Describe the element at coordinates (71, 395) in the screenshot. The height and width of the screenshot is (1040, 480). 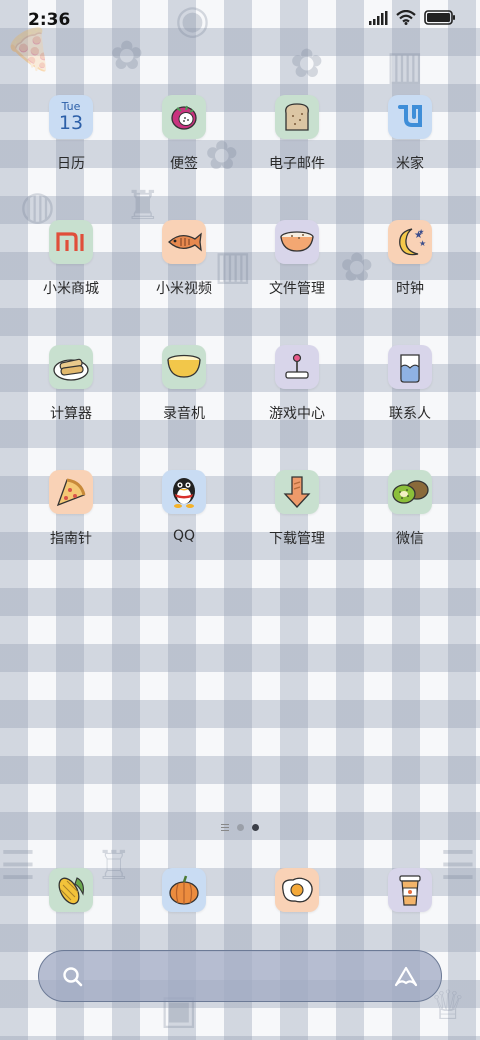
I see `app-calculator: 计算器` at that location.